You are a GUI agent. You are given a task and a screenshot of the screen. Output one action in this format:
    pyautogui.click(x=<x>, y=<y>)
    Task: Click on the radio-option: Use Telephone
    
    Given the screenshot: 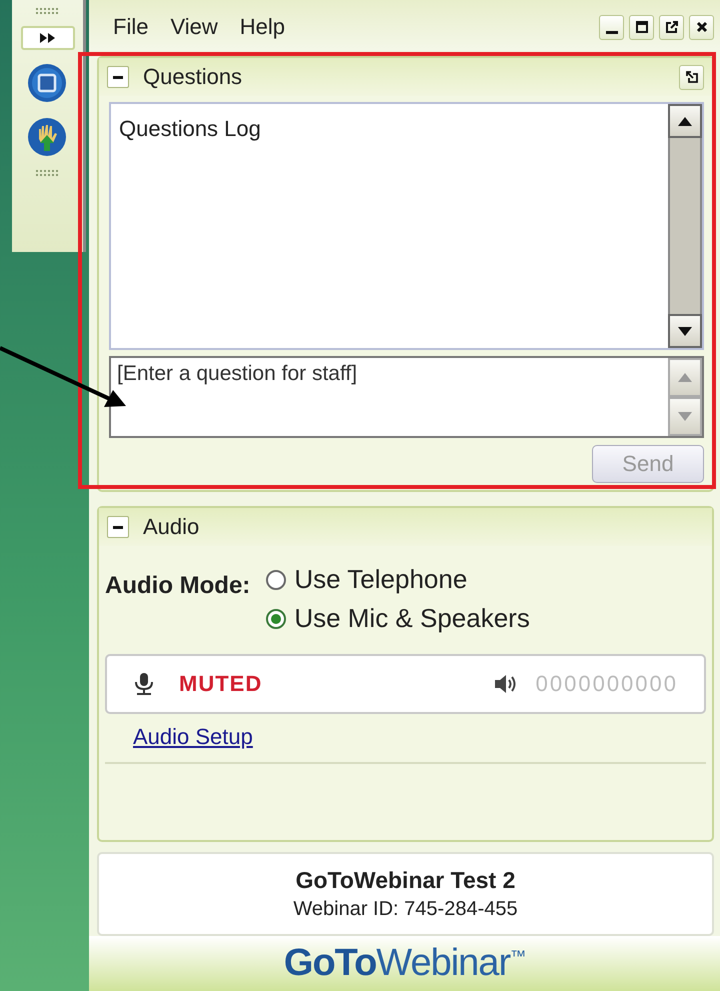 What is the action you would take?
    pyautogui.click(x=398, y=579)
    